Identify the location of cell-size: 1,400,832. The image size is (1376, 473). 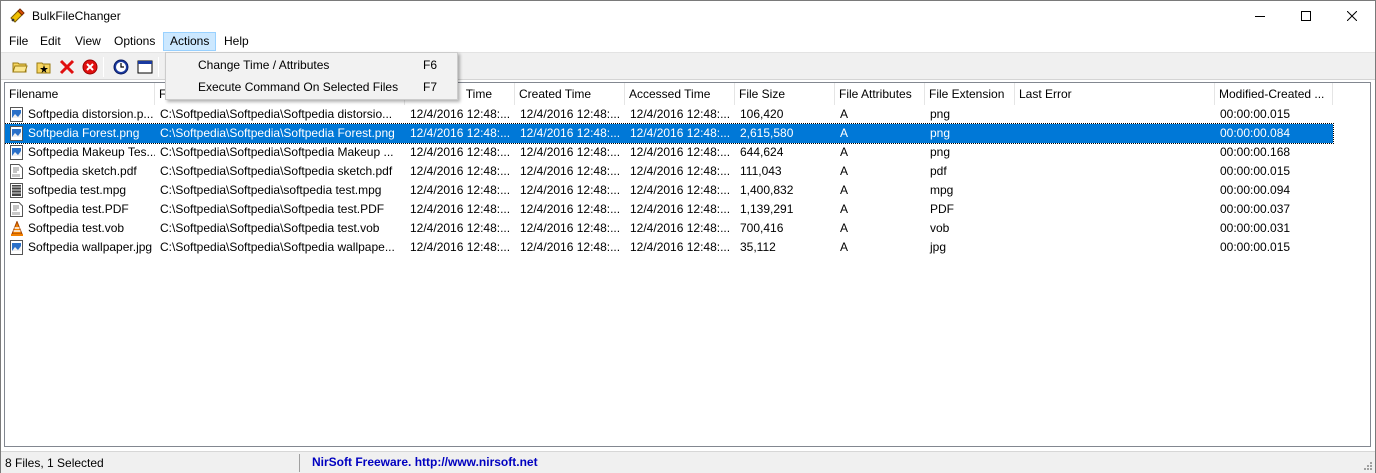
(767, 190).